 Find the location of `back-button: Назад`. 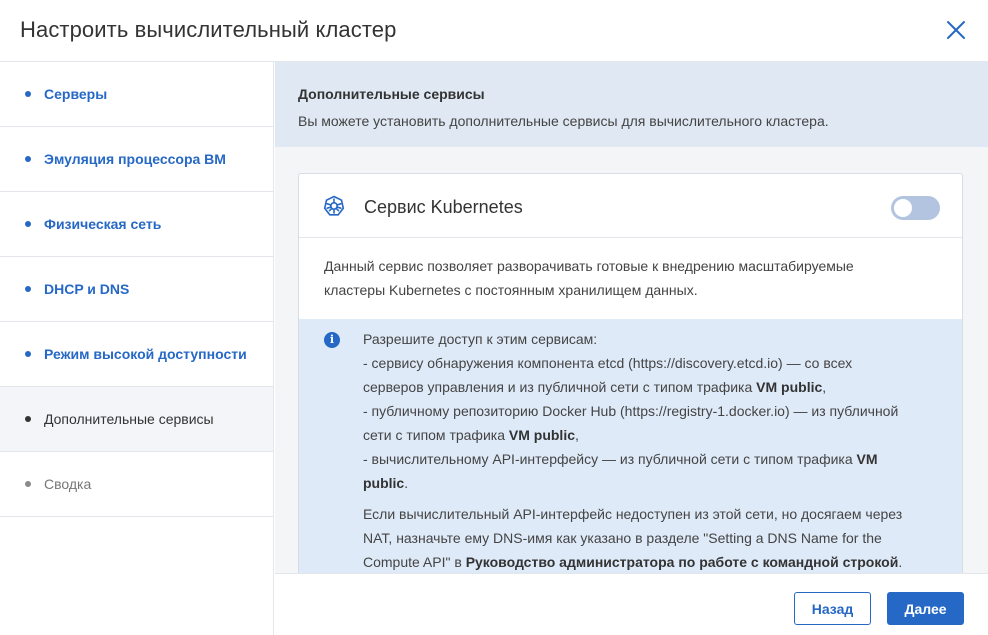

back-button: Назад is located at coordinates (832, 608).